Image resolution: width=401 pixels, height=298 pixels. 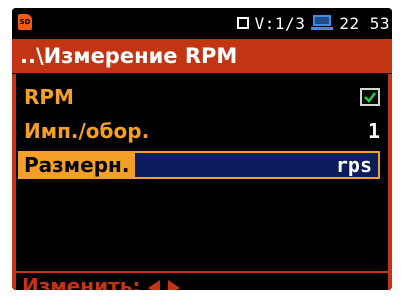 What do you see at coordinates (202, 131) in the screenshot?
I see `setting-row-pulses: Имп./обор. 1` at bounding box center [202, 131].